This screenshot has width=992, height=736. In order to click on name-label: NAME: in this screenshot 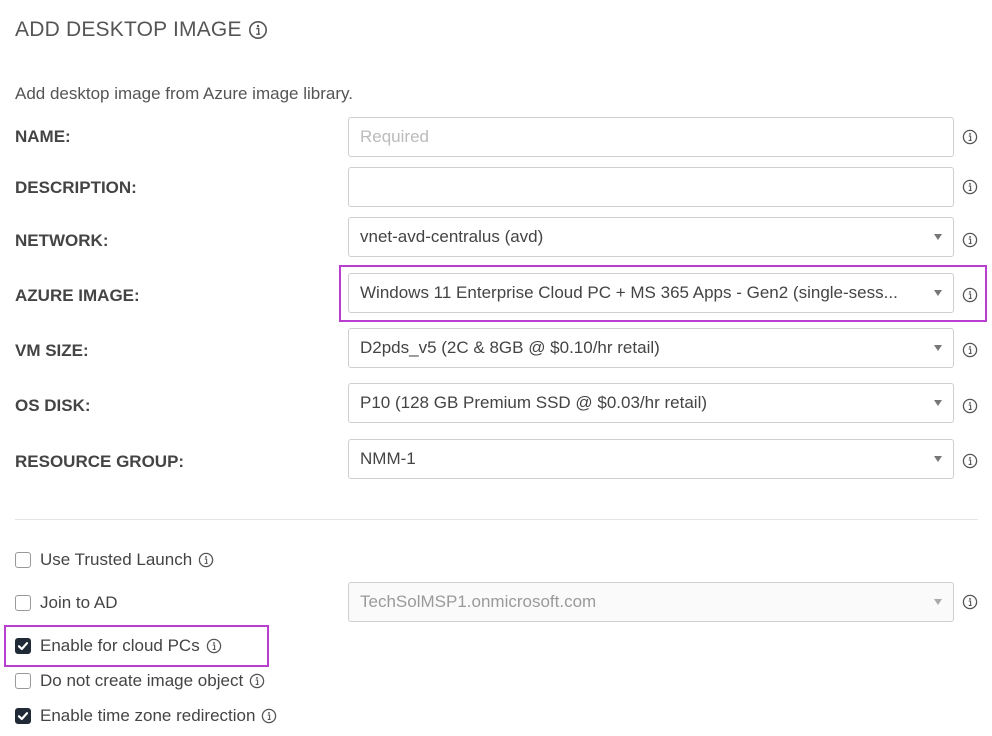, I will do `click(43, 136)`.